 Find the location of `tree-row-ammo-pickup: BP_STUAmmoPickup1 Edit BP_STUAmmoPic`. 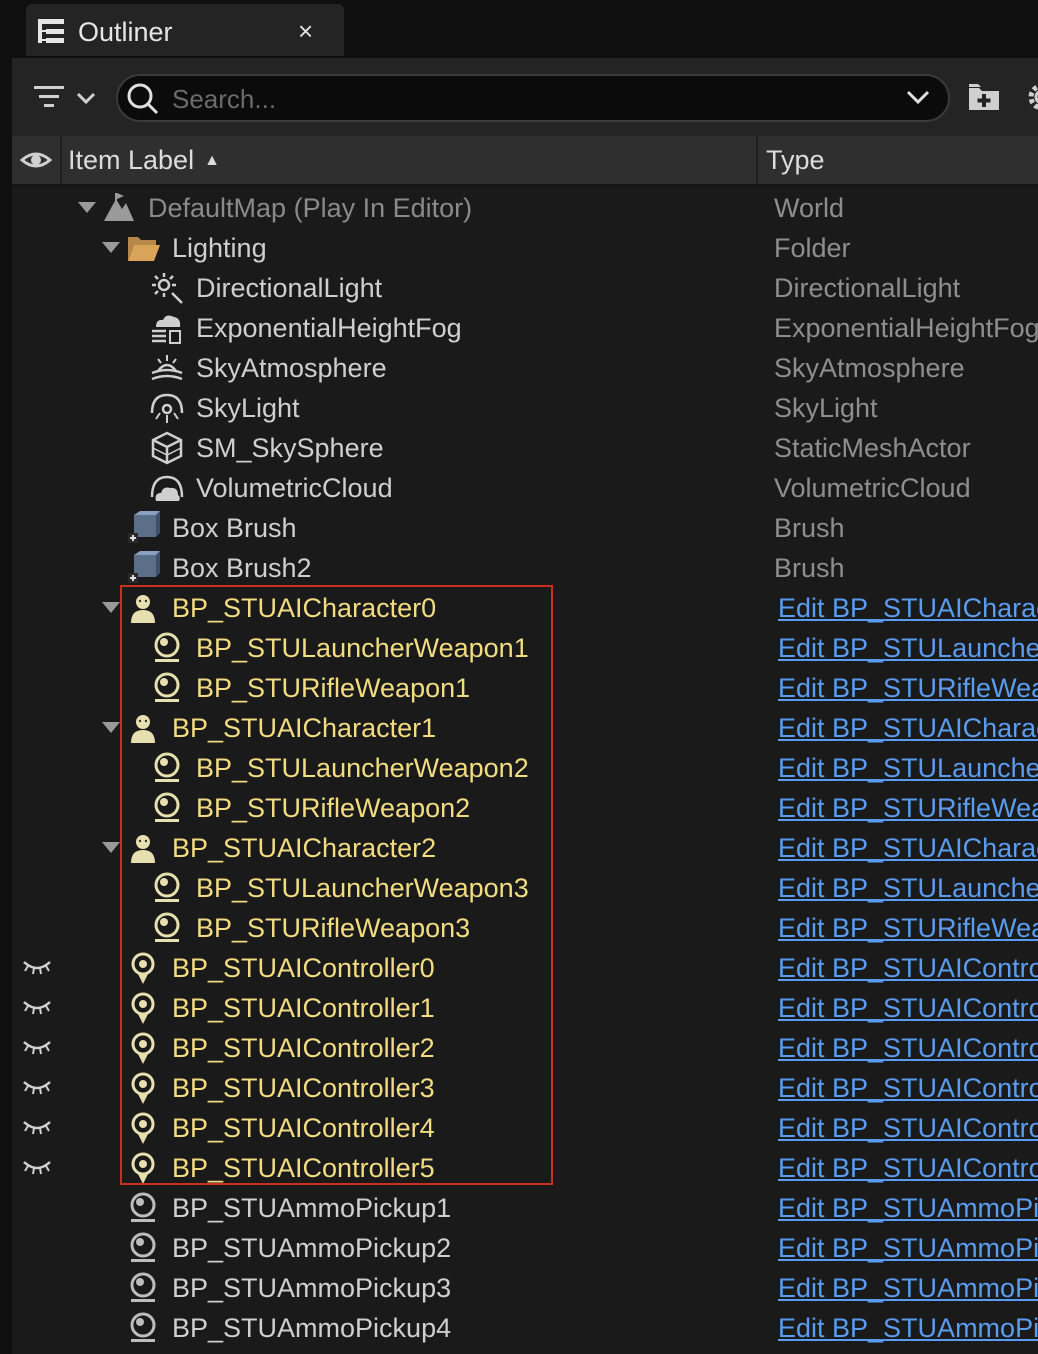

tree-row-ammo-pickup: BP_STUAmmoPickup1 Edit BP_STUAmmoPic is located at coordinates (525, 1208).